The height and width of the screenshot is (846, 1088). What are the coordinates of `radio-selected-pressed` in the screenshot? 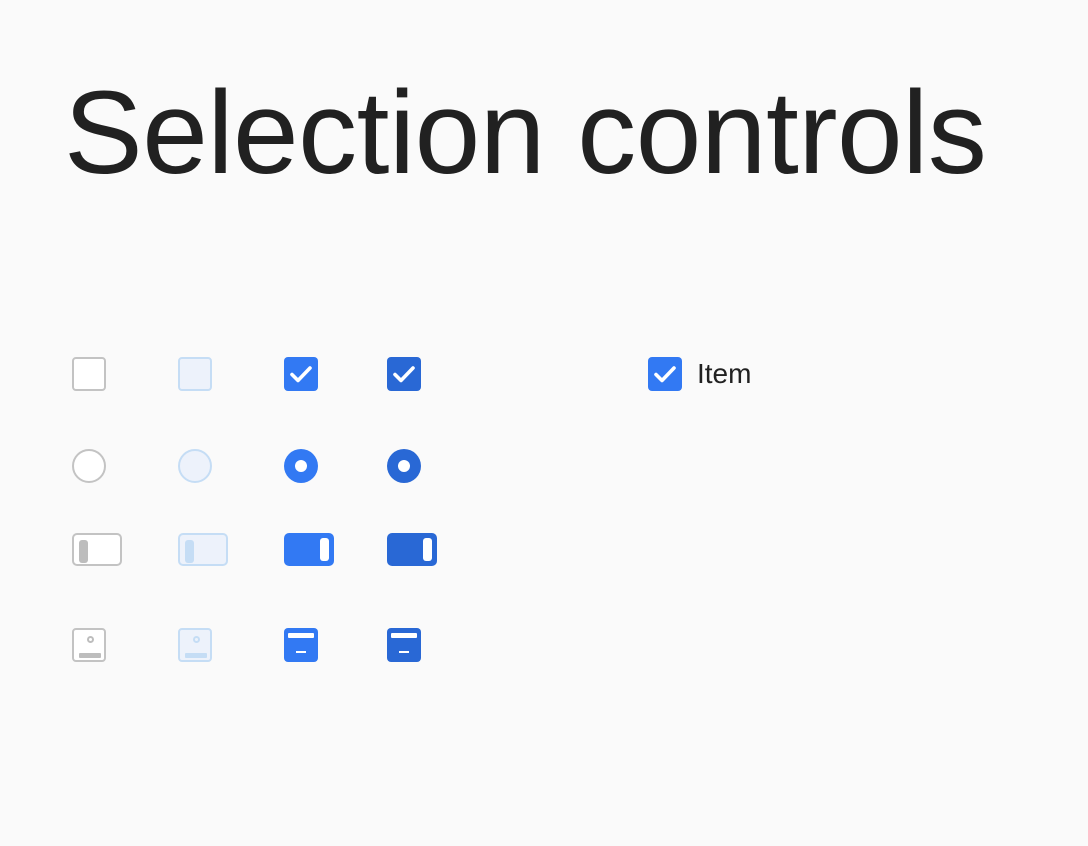 It's located at (404, 466).